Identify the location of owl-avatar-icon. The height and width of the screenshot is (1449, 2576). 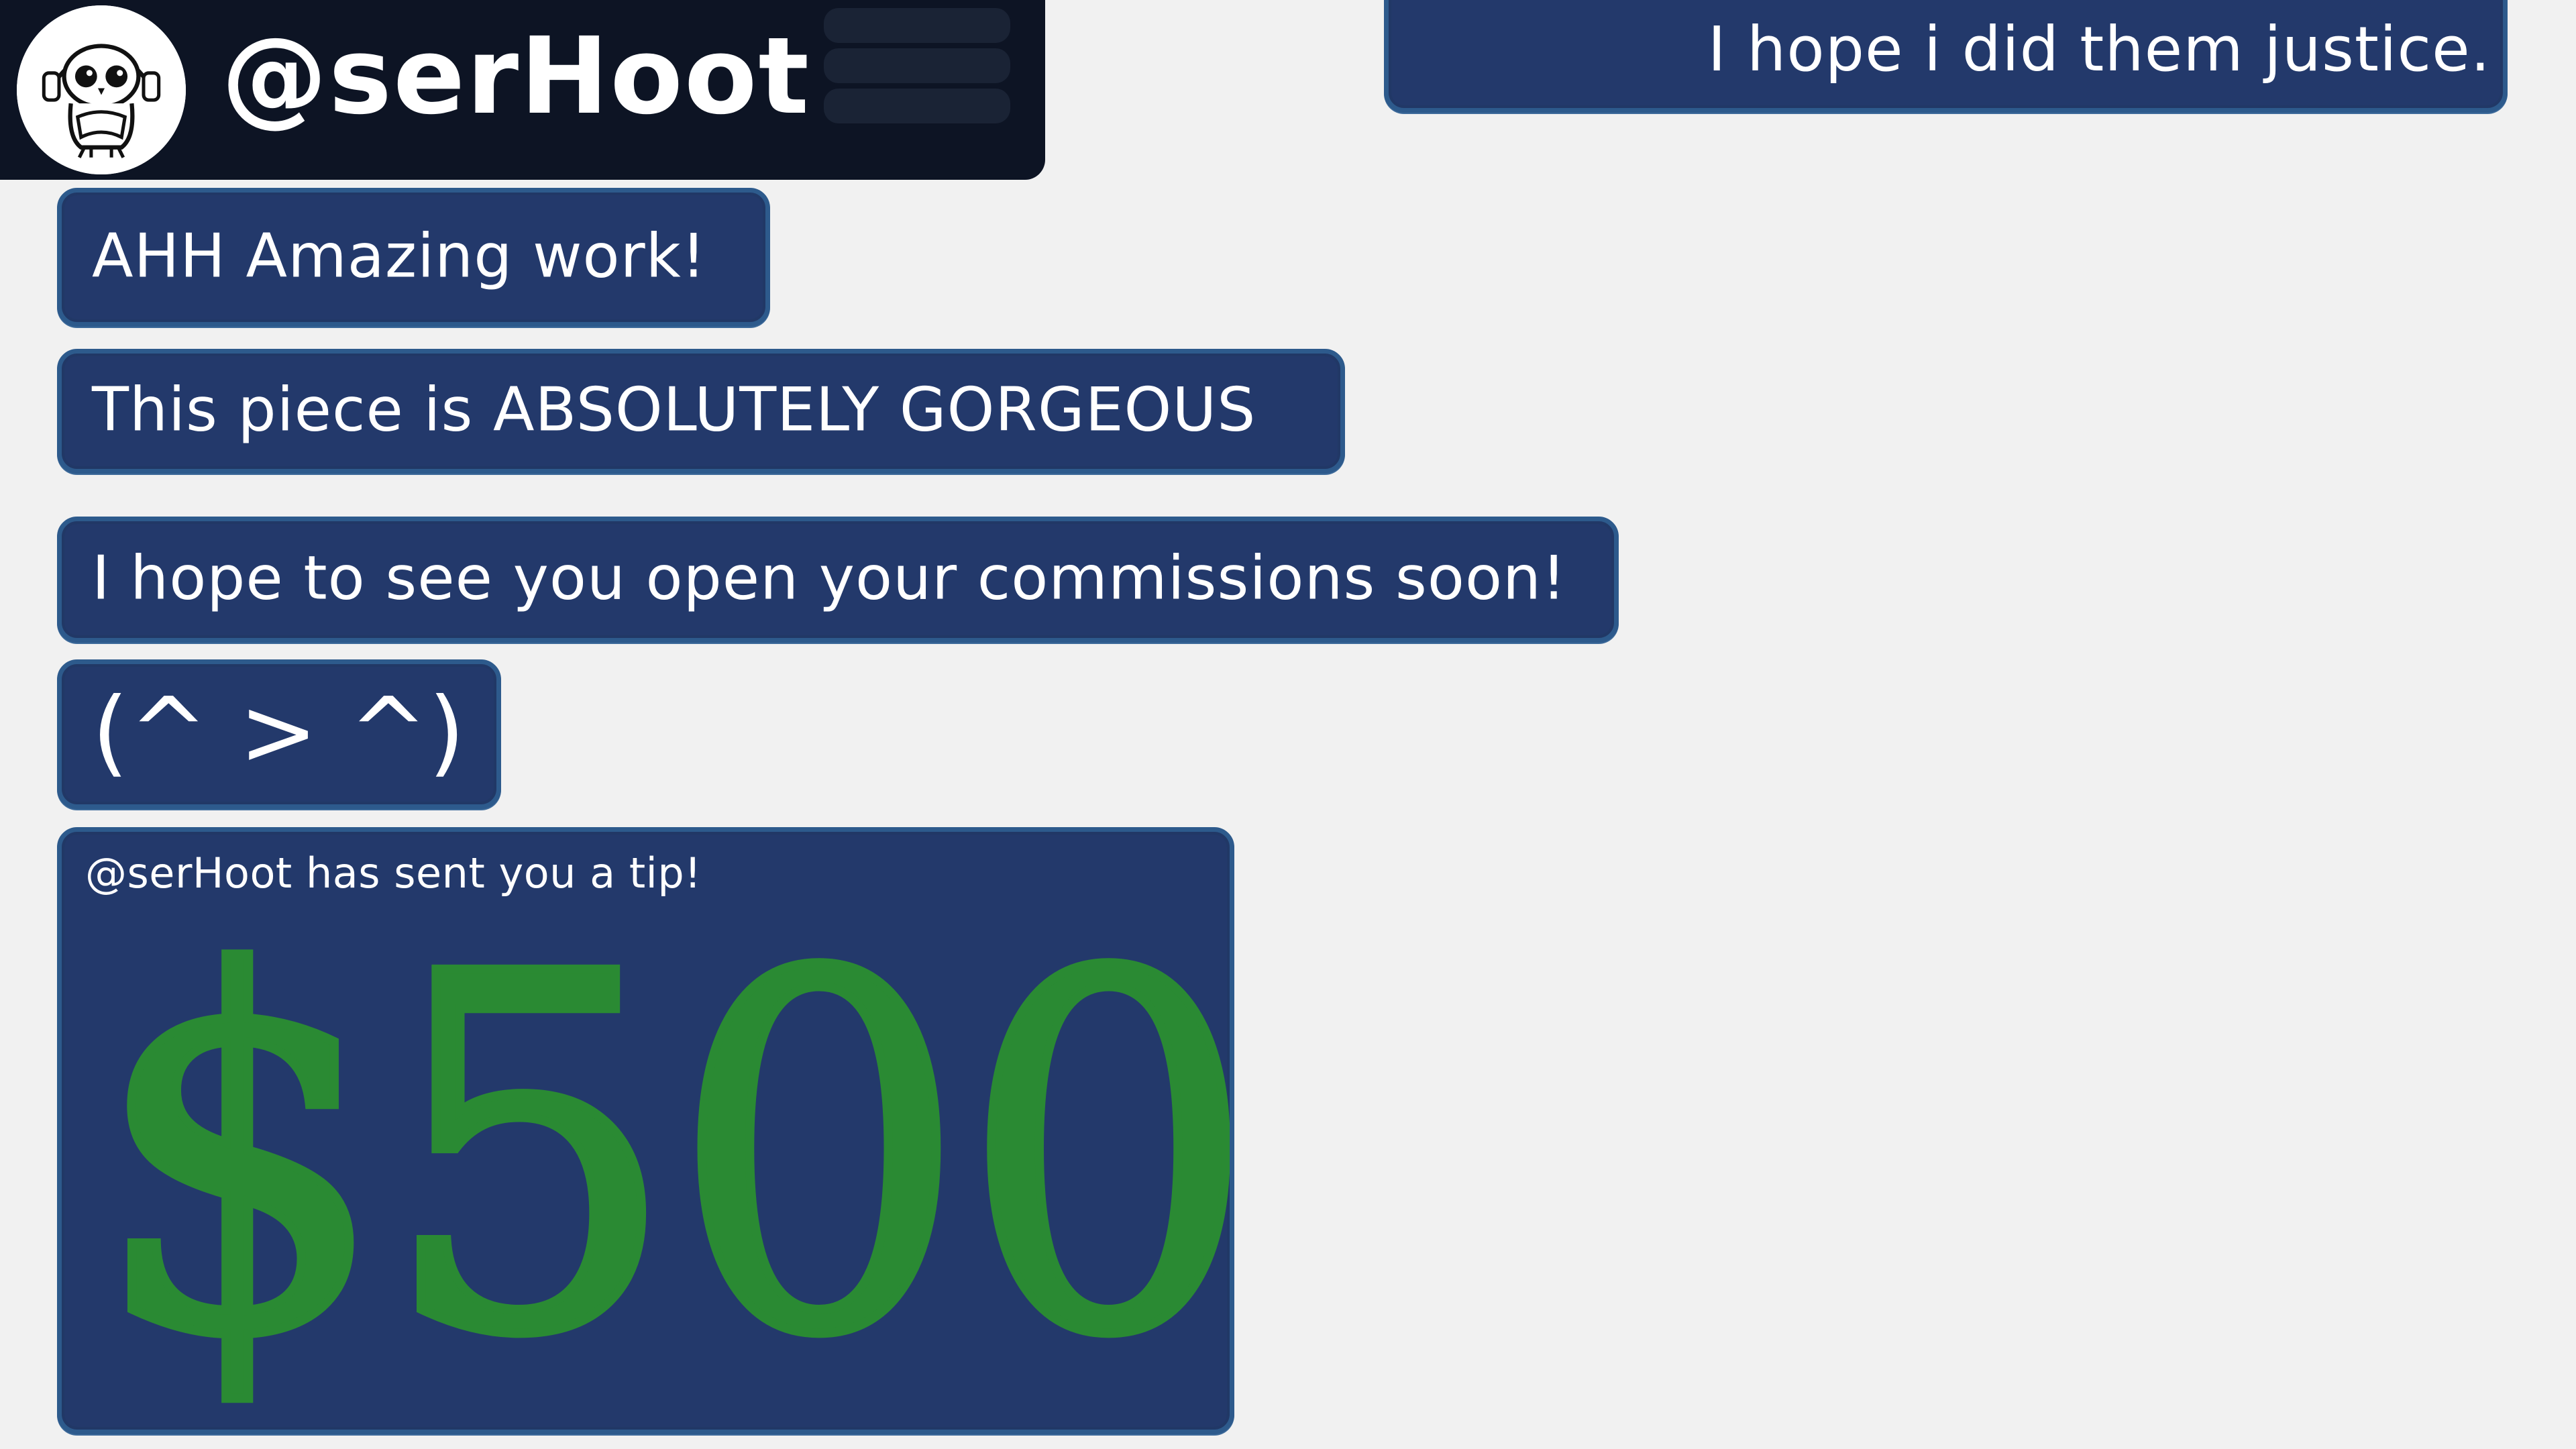
(101, 89).